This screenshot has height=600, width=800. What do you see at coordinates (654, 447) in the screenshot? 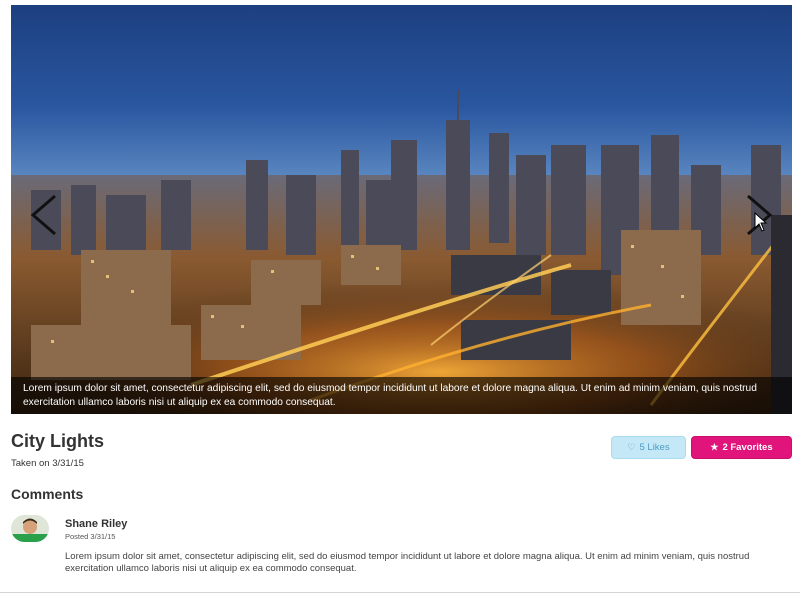
I see `likes-label: 5 Likes` at bounding box center [654, 447].